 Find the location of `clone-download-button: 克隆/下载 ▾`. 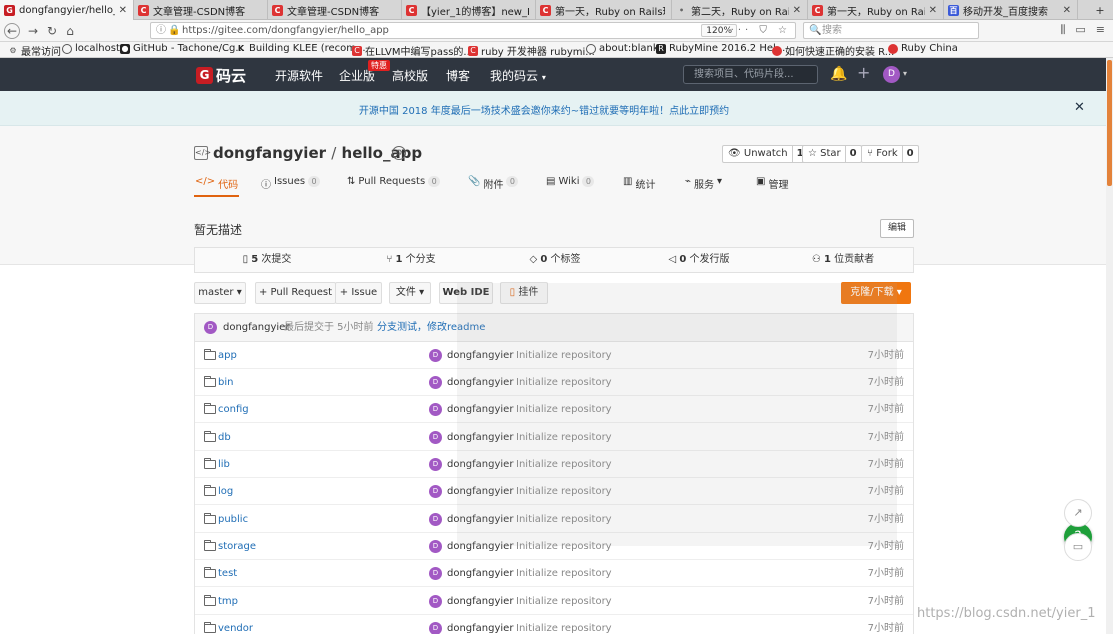

clone-download-button: 克隆/下载 ▾ is located at coordinates (876, 293).